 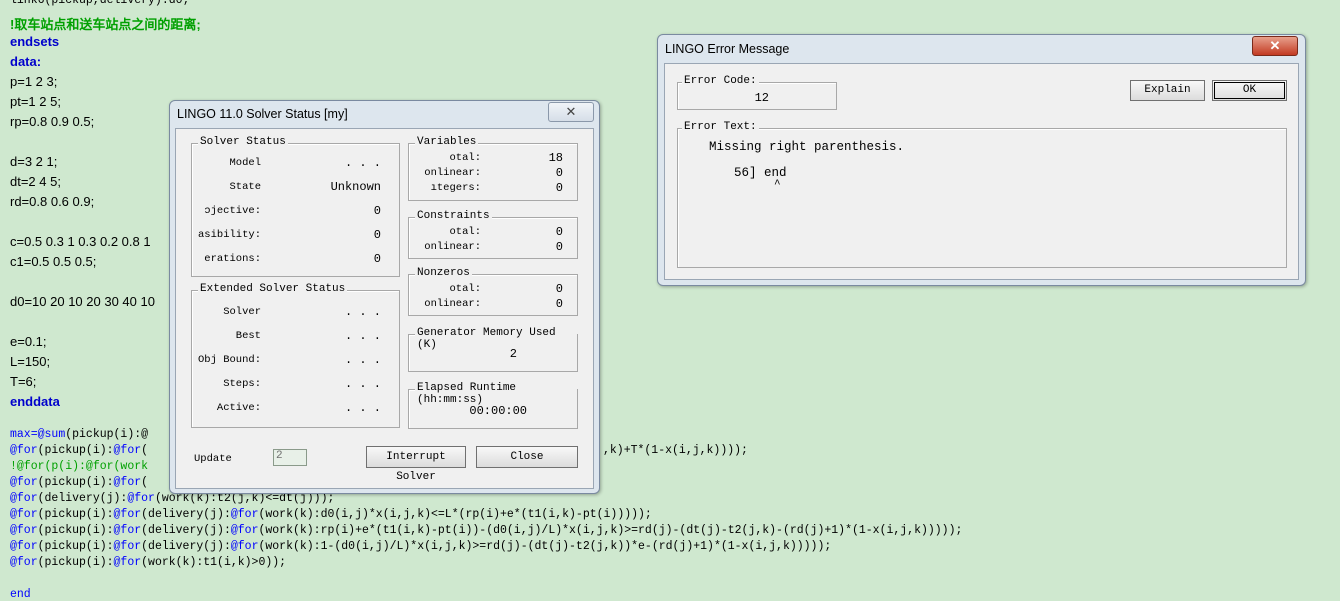 What do you see at coordinates (82, 301) in the screenshot?
I see `code-line: d0=10 20 10 20 30 40 10` at bounding box center [82, 301].